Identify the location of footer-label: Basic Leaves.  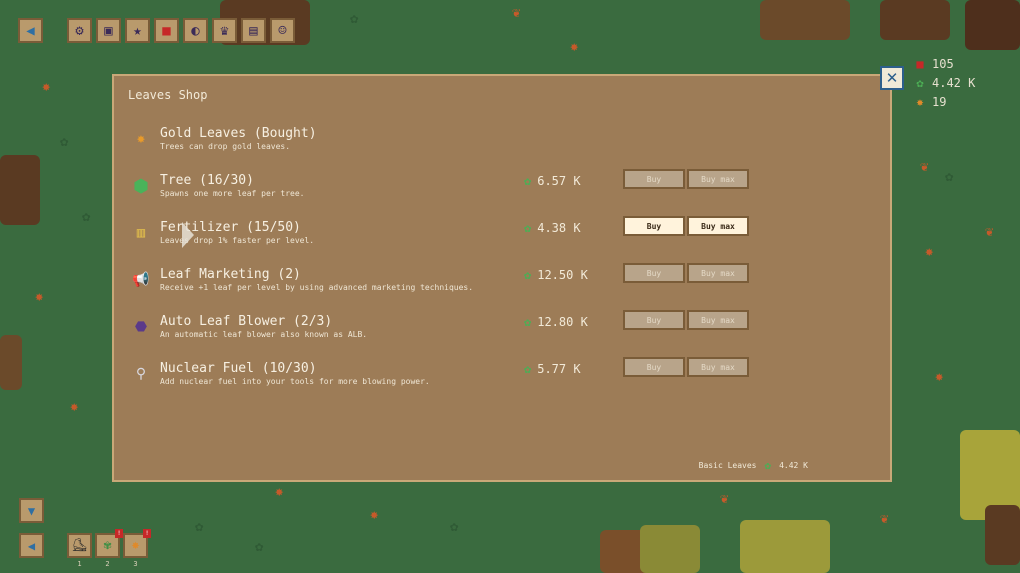
(727, 465).